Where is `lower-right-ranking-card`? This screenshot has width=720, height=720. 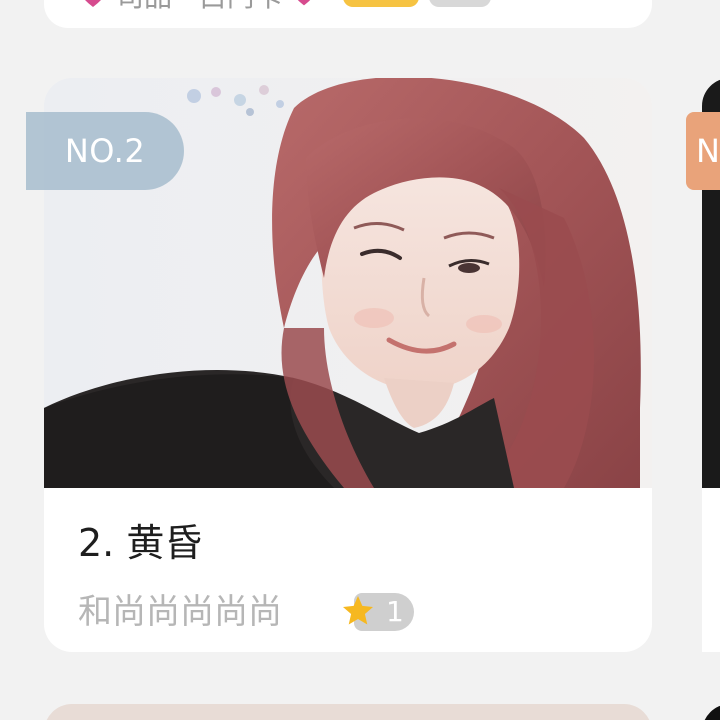 lower-right-ranking-card is located at coordinates (711, 712).